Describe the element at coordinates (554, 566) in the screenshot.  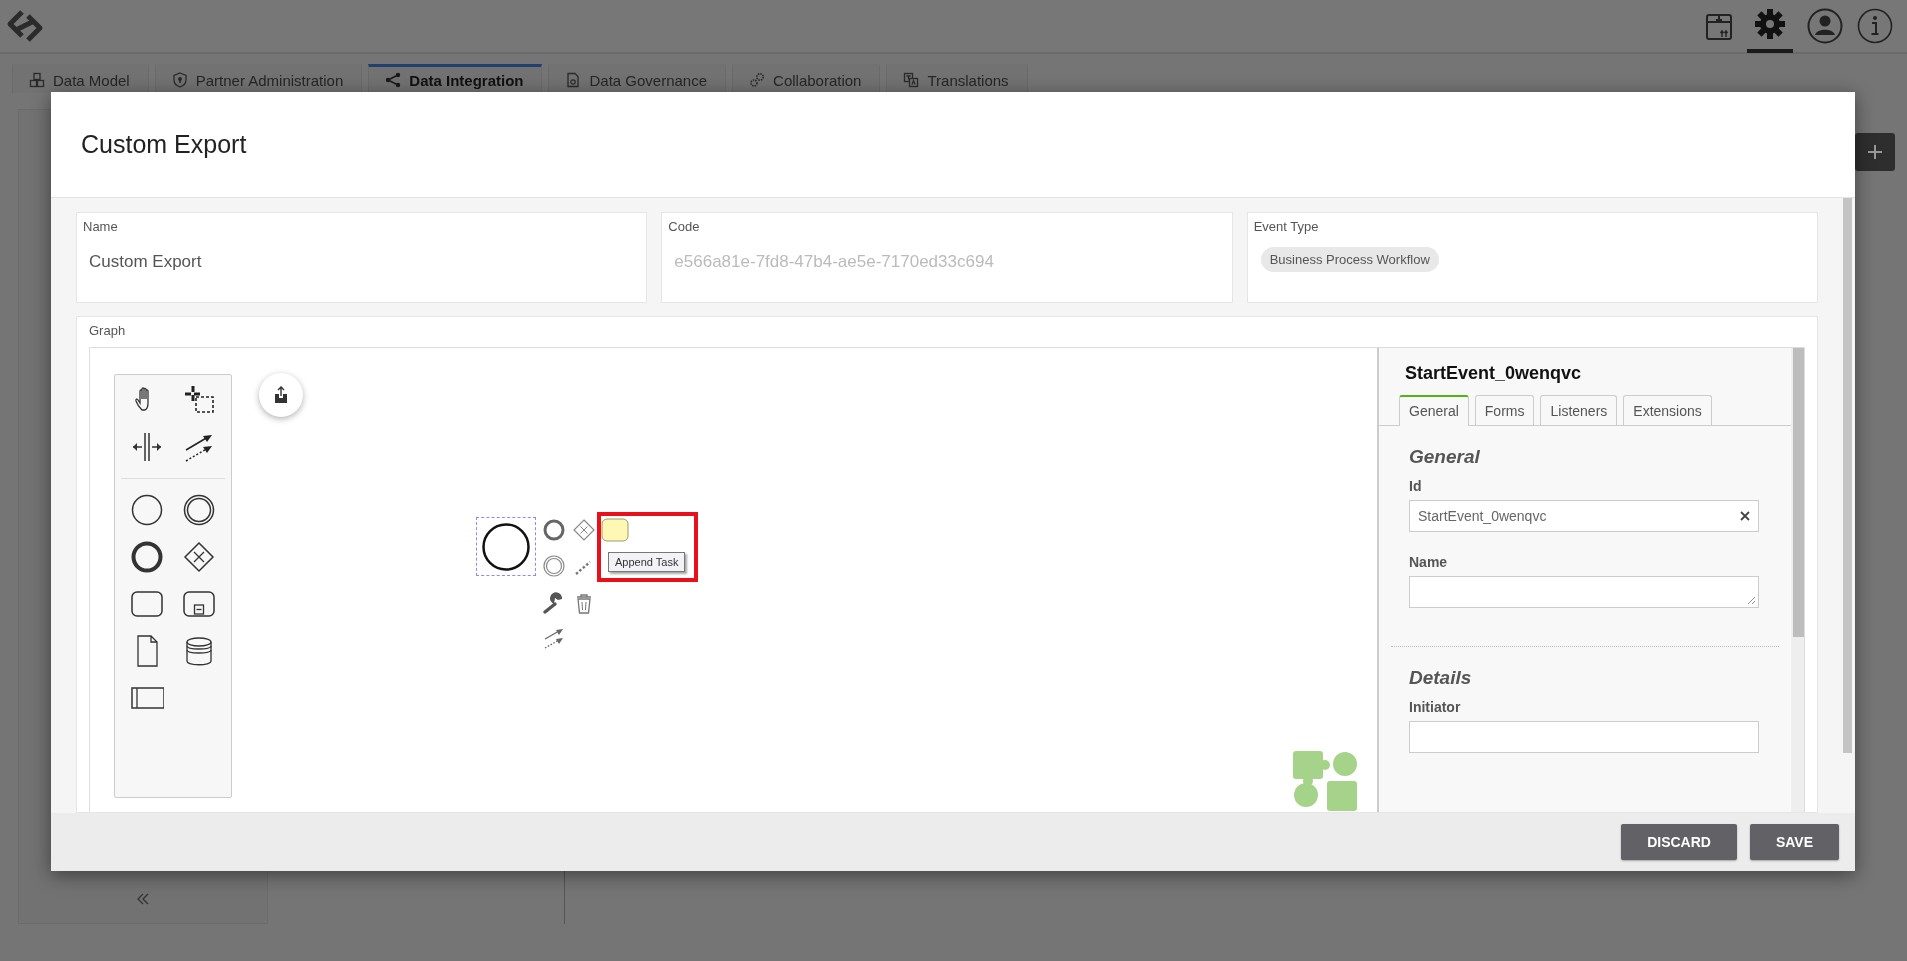
I see `double-ring-icon` at that location.